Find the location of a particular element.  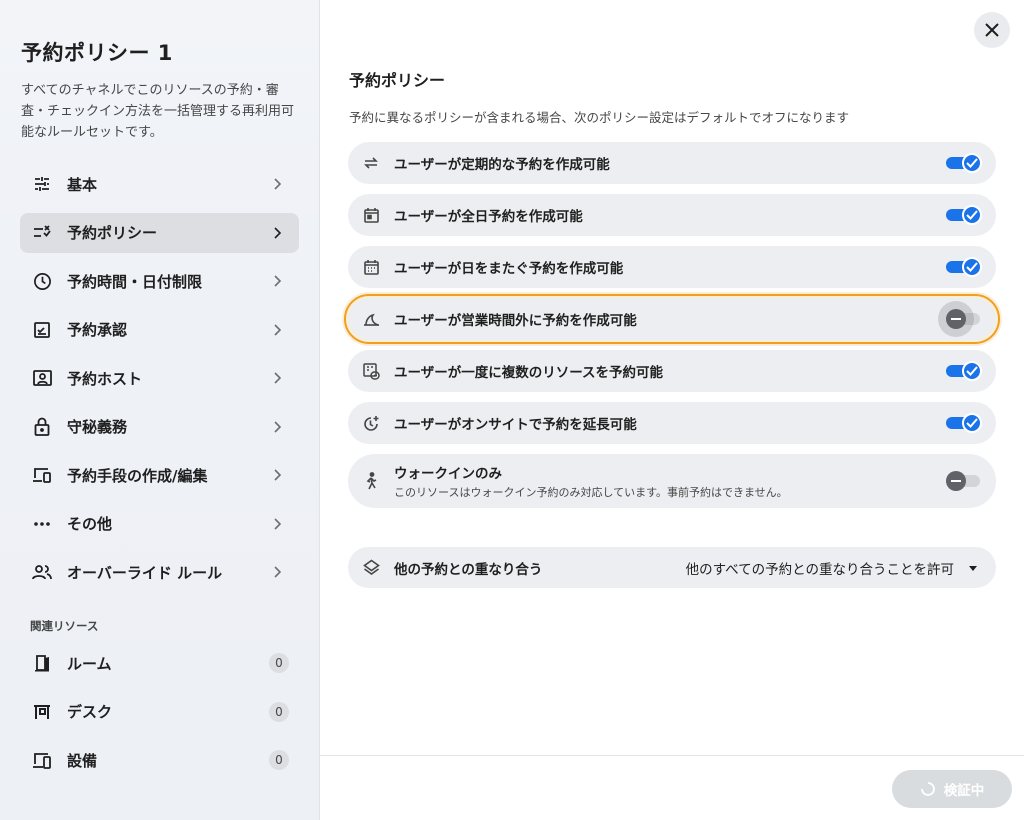

policy-label: ユーザーが営業時間外に予約を作成可能 is located at coordinates (515, 321).